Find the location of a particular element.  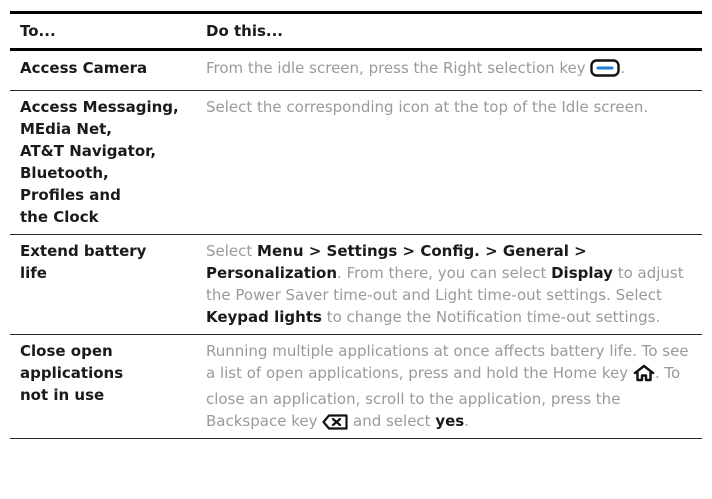

keypad-lights-option: Keypad lights is located at coordinates (264, 317).